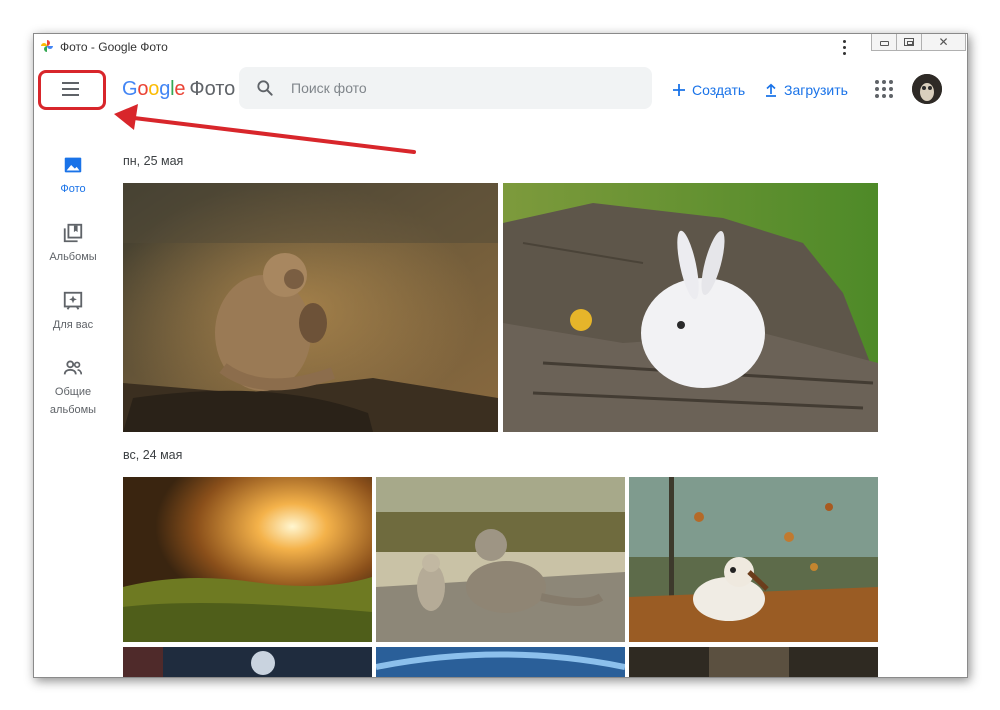 Image resolution: width=1000 pixels, height=710 pixels. What do you see at coordinates (70, 83) in the screenshot?
I see `hamburger-icon` at bounding box center [70, 83].